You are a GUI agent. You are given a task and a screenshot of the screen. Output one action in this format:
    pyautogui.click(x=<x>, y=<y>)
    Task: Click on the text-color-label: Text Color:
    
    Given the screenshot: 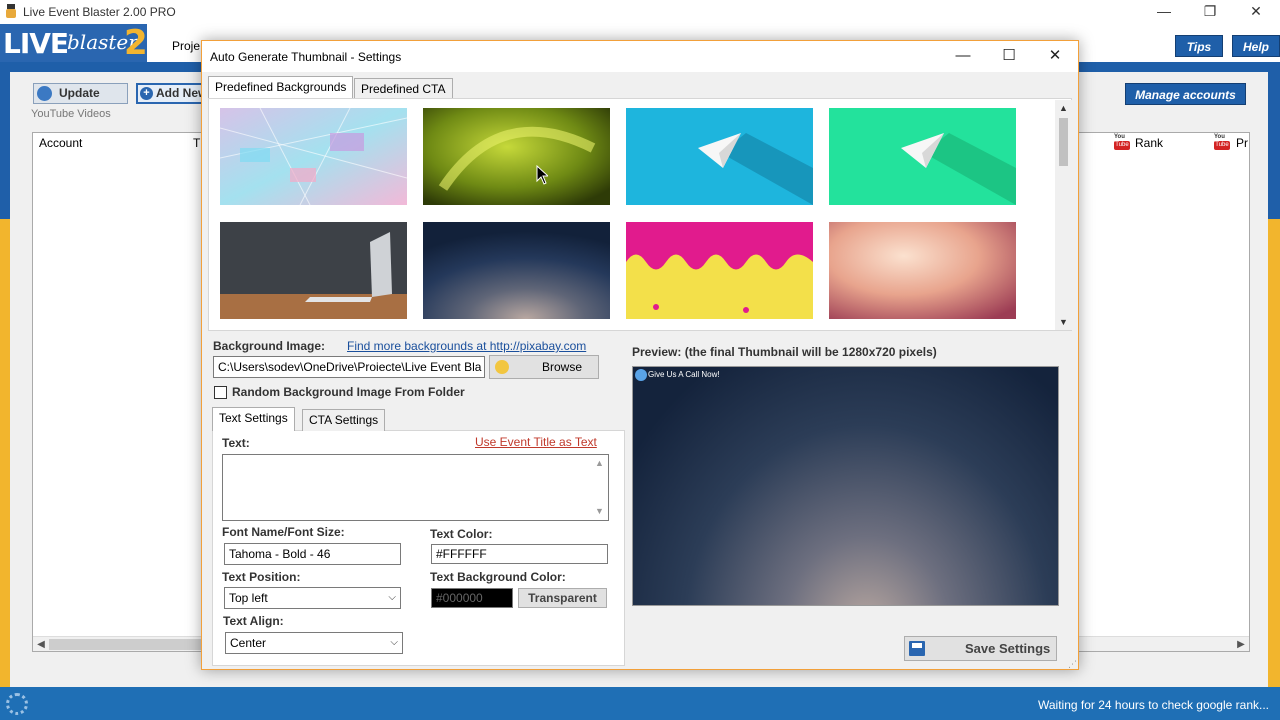 What is the action you would take?
    pyautogui.click(x=461, y=534)
    